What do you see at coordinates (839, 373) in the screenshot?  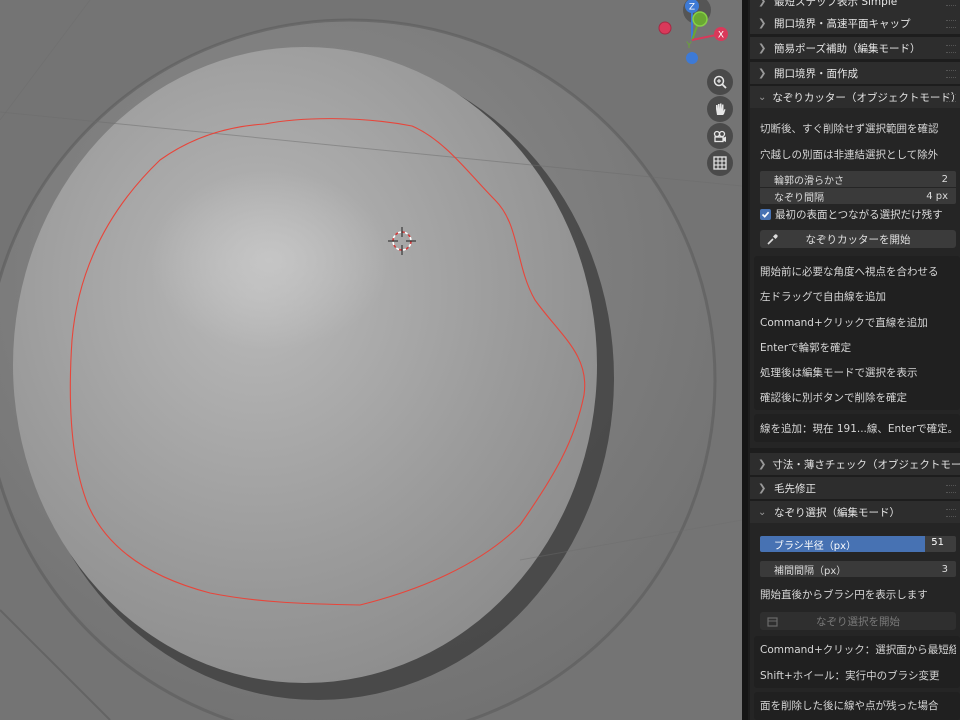 I see `cutter-step-5: 処理後は編集モードで選択を表示` at bounding box center [839, 373].